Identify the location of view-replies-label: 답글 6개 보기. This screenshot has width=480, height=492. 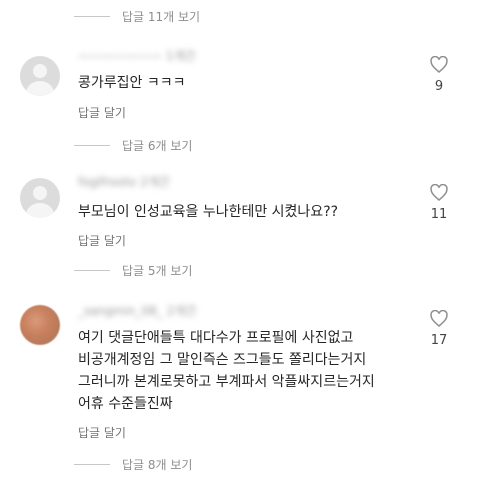
(157, 145).